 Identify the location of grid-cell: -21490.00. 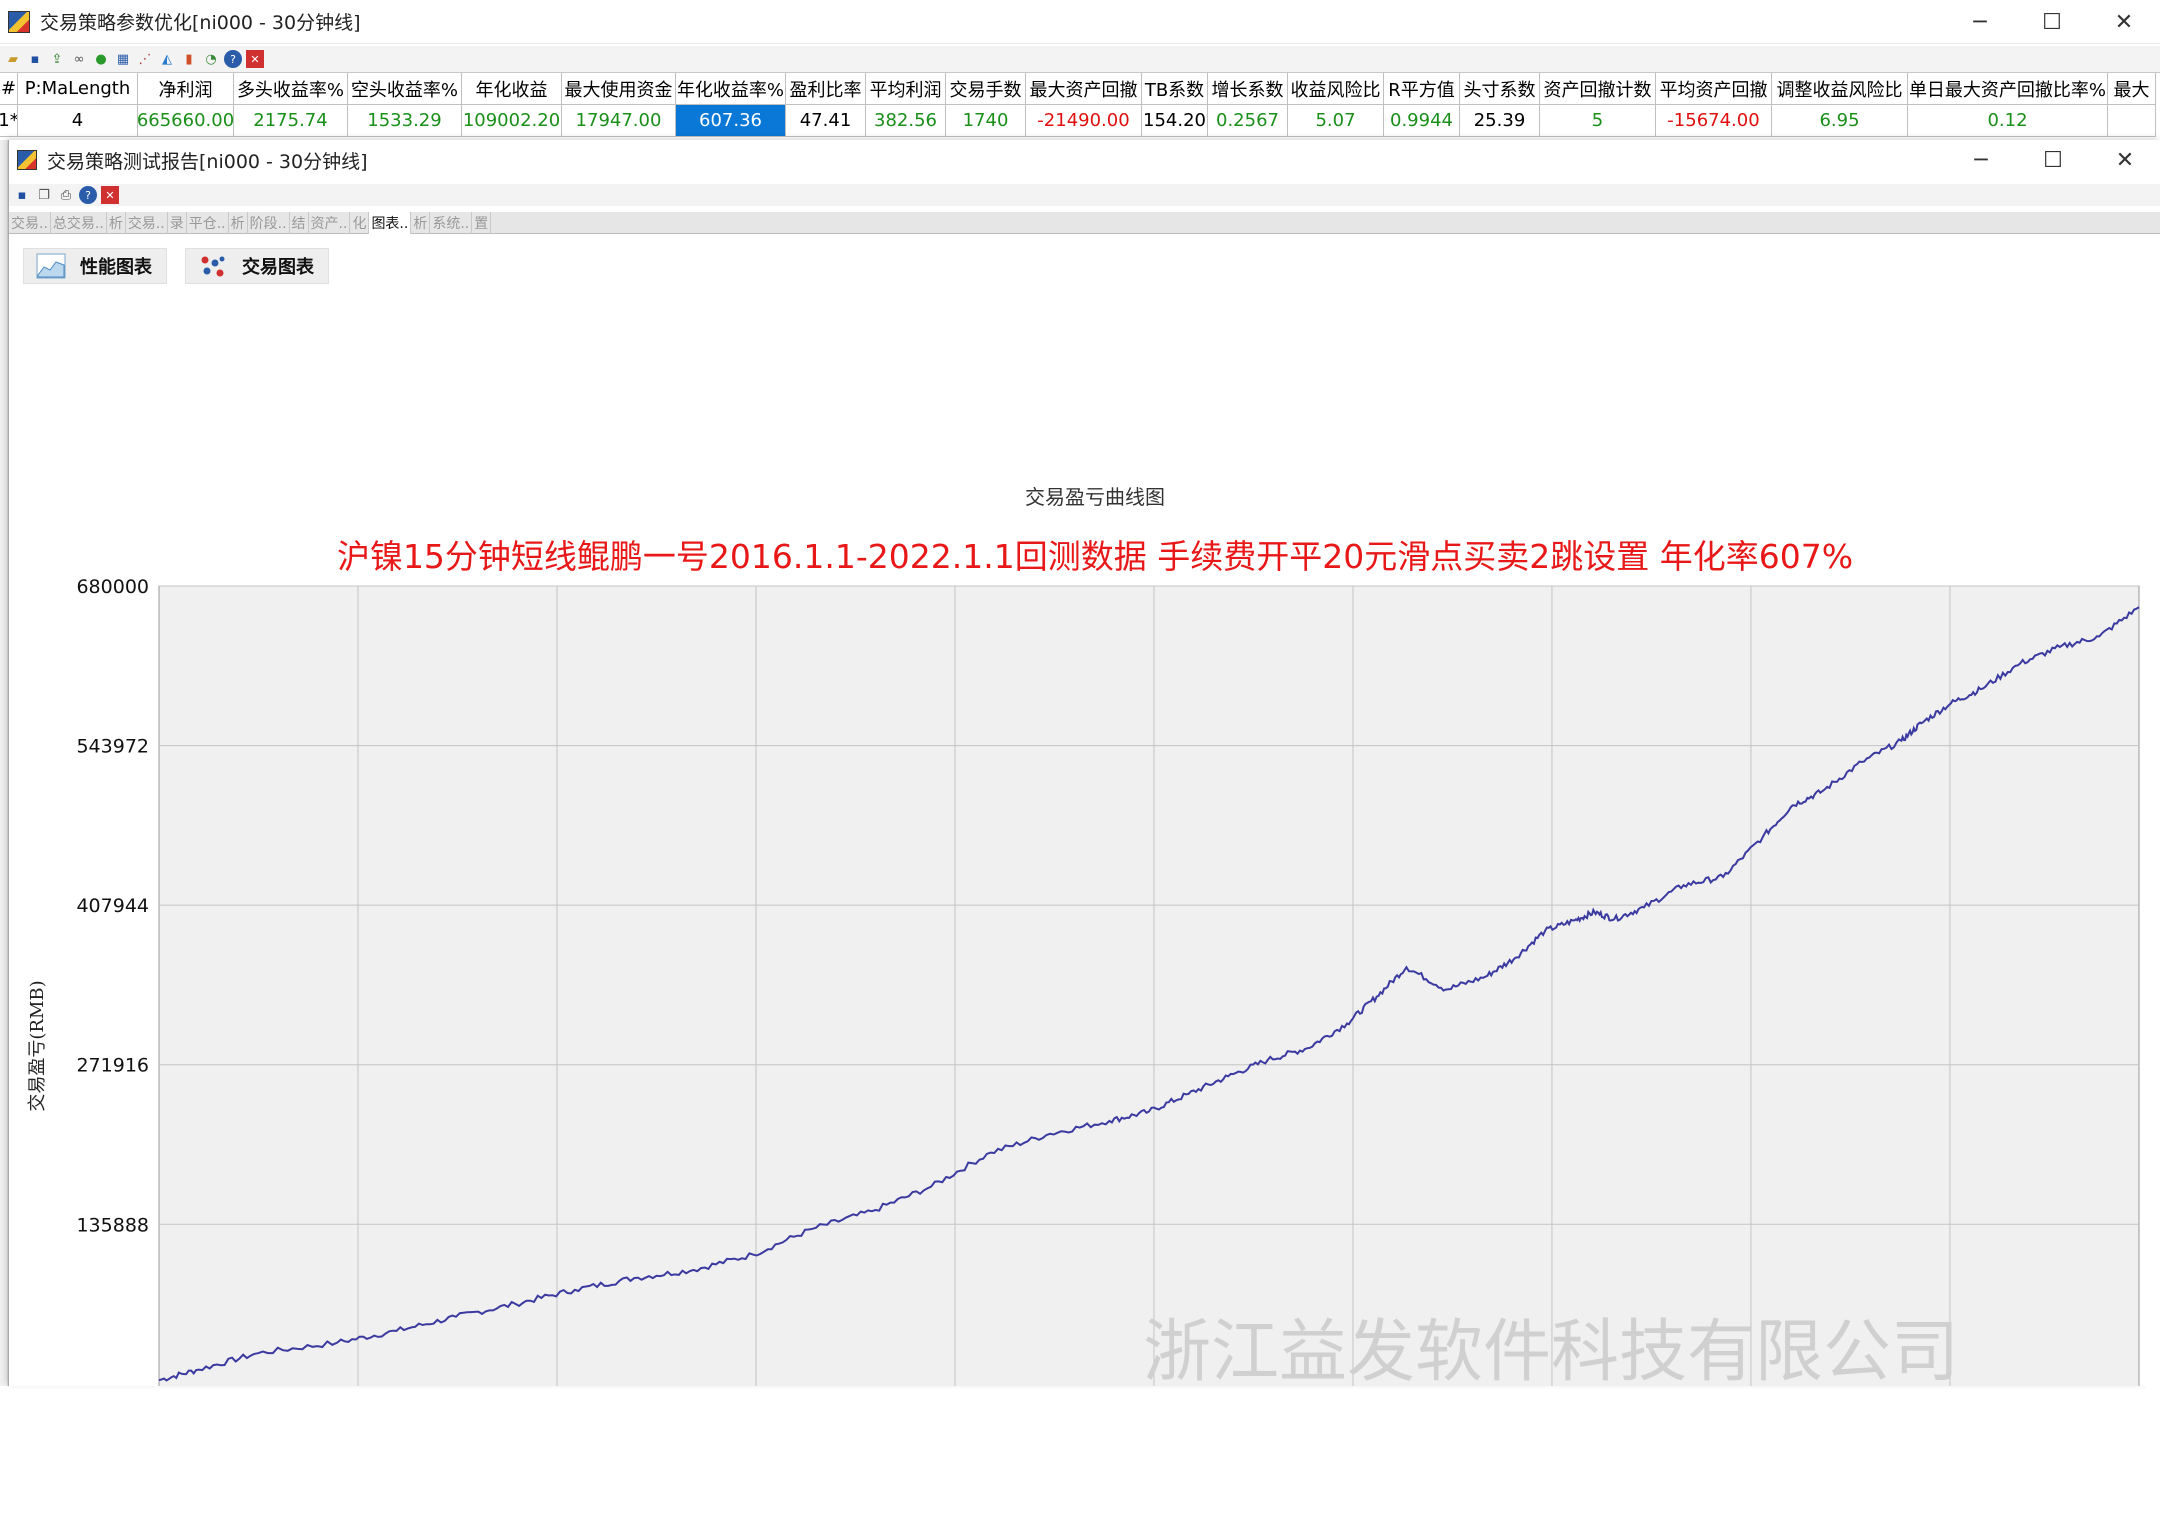
(1084, 121).